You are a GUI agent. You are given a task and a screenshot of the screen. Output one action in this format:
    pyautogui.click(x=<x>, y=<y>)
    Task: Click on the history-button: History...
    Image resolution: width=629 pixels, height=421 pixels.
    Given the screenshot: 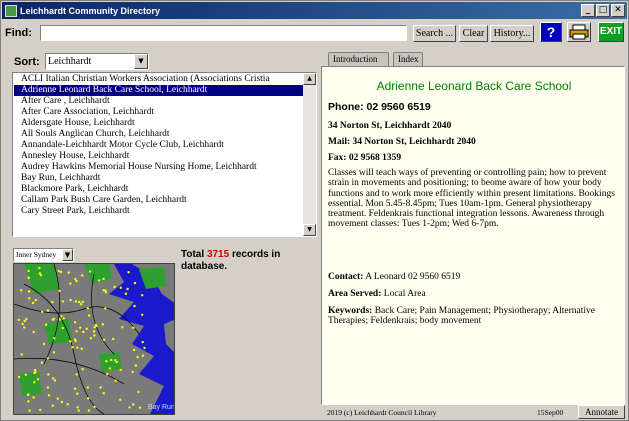 What is the action you would take?
    pyautogui.click(x=512, y=33)
    